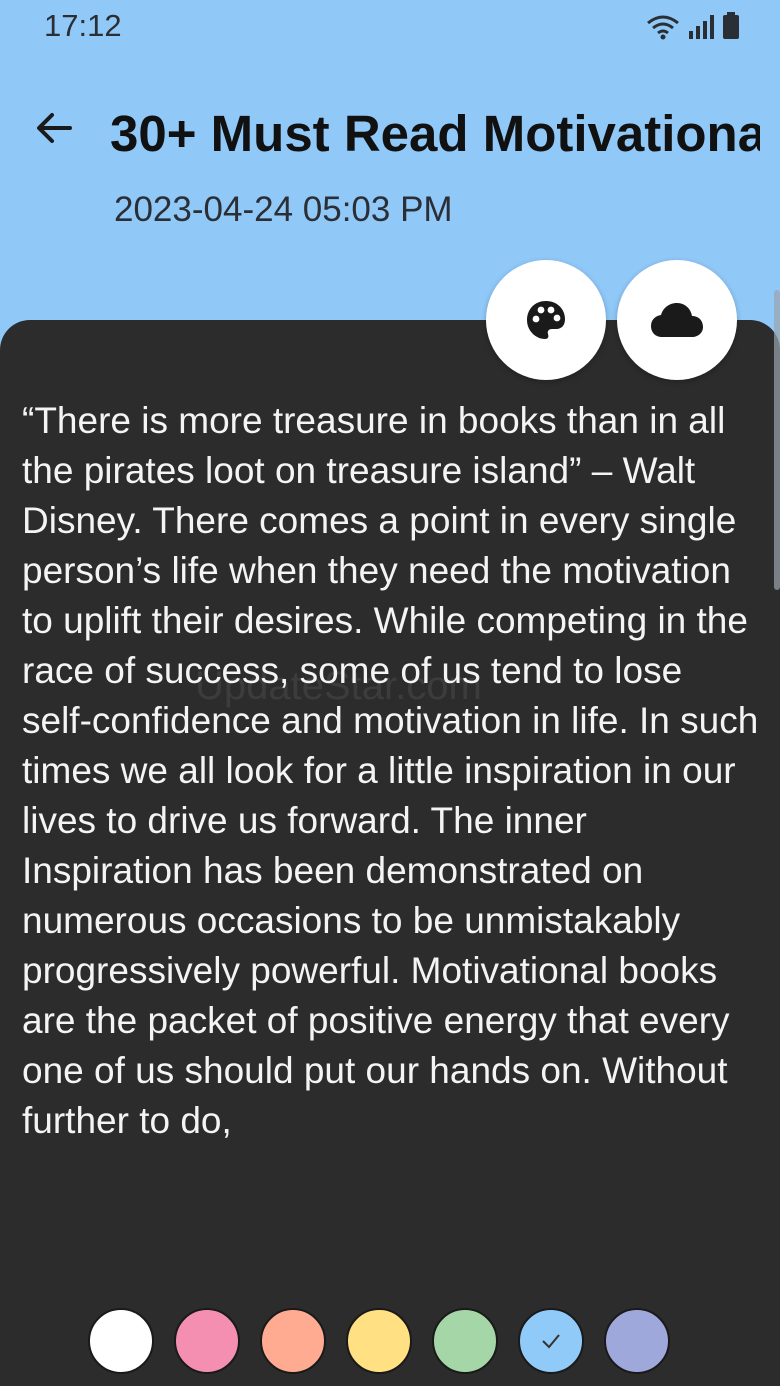  What do you see at coordinates (390, 28) in the screenshot?
I see `status-bar: 17:12` at bounding box center [390, 28].